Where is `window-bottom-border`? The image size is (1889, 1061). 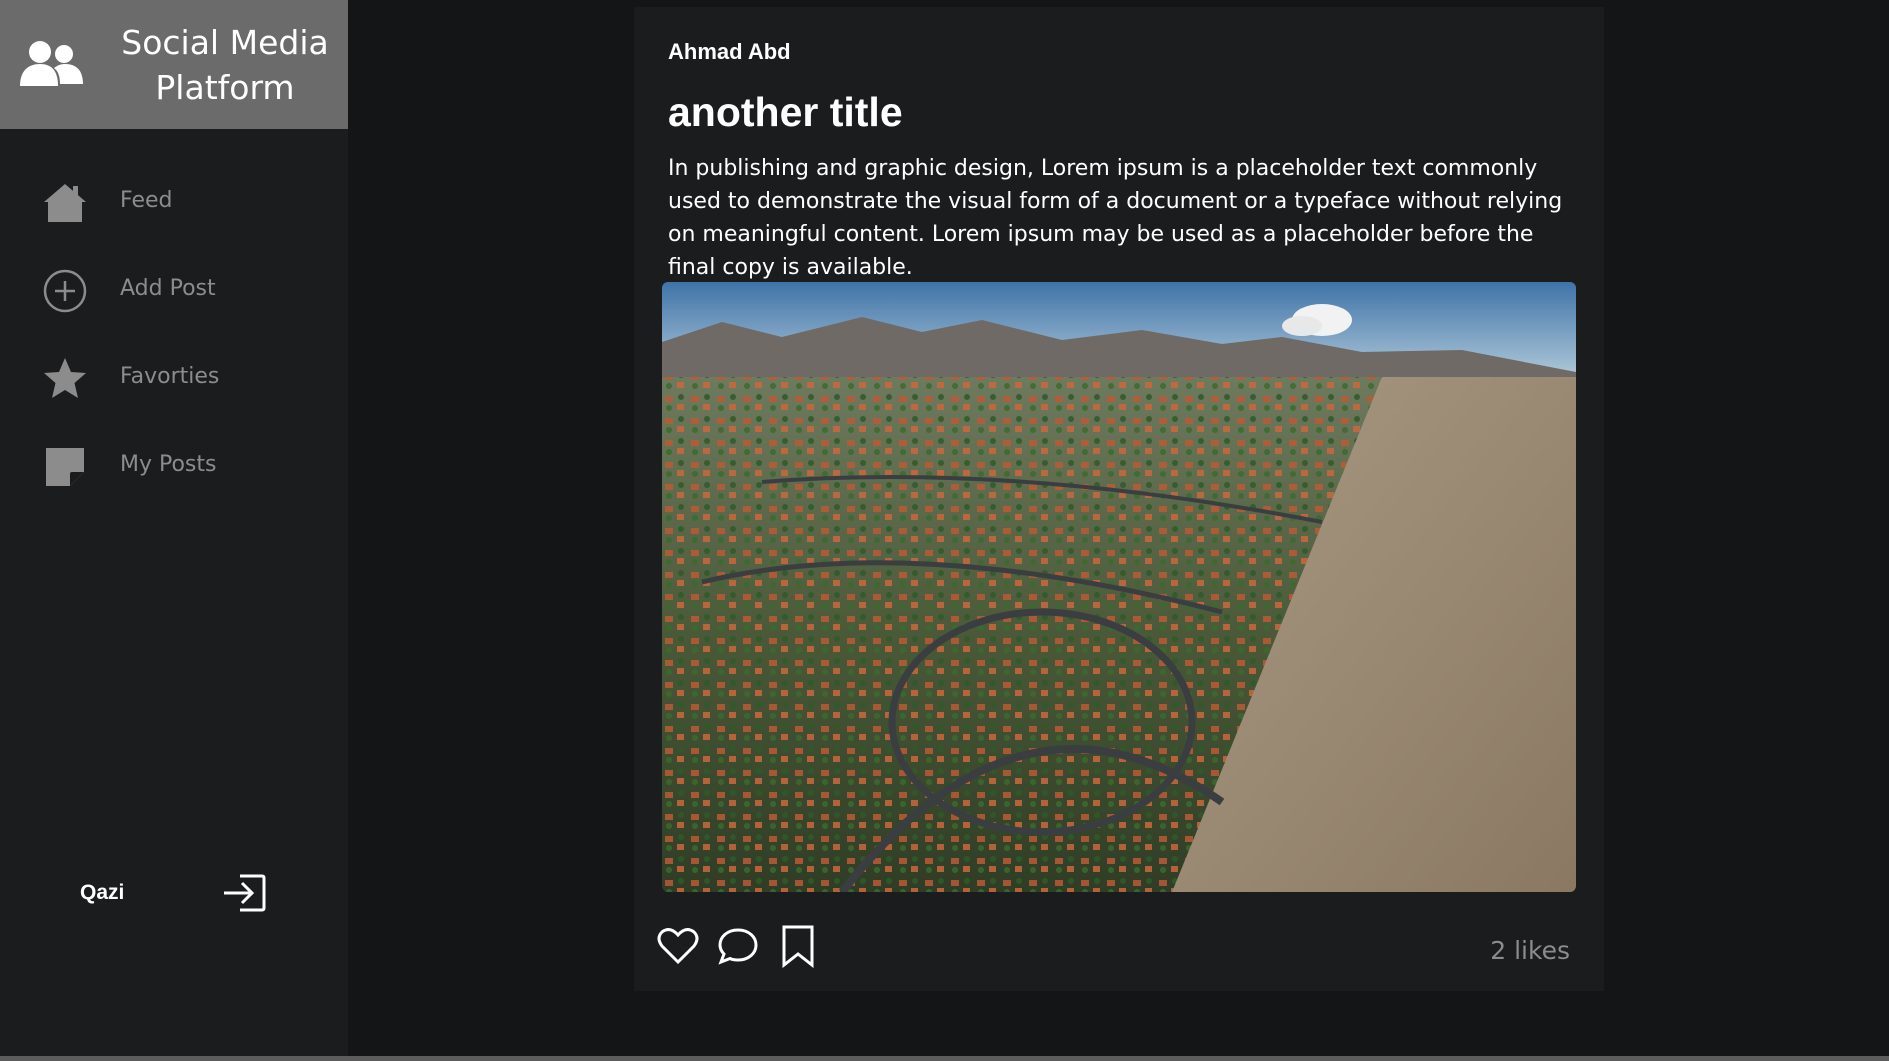 window-bottom-border is located at coordinates (944, 1058).